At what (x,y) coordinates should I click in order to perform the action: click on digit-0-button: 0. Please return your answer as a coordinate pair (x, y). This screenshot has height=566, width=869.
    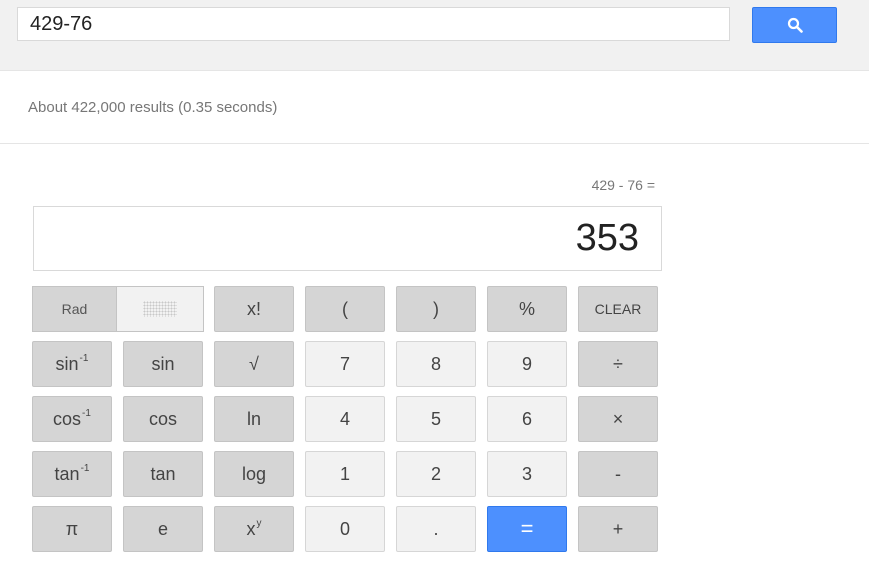
    Looking at the image, I should click on (345, 529).